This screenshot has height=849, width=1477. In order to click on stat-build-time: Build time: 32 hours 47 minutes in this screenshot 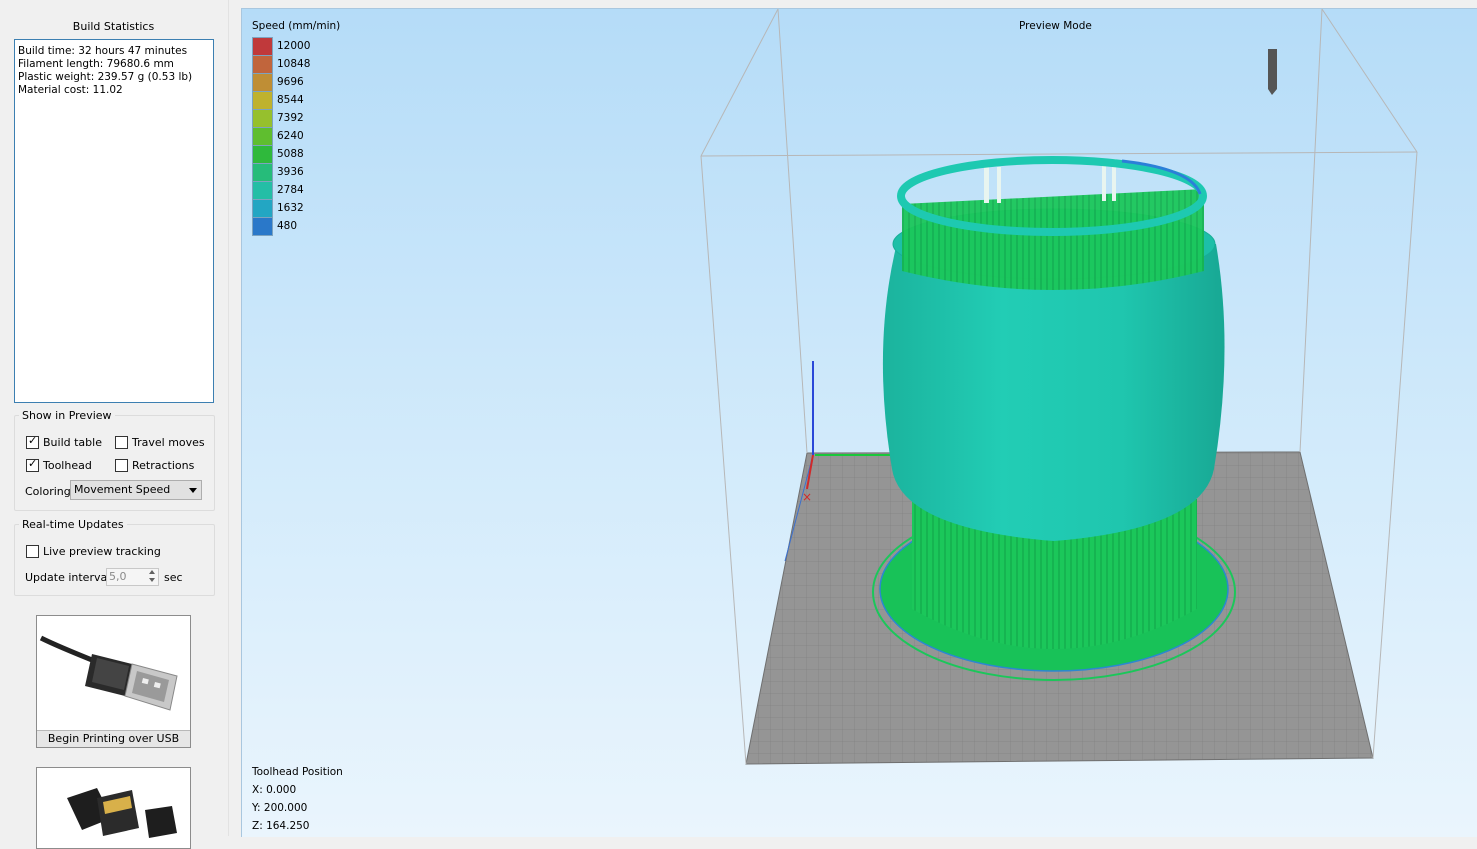, I will do `click(103, 51)`.